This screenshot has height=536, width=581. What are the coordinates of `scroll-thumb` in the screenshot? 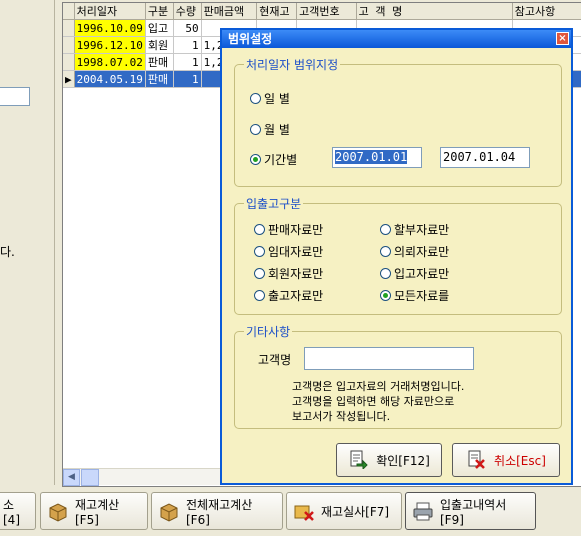 It's located at (90, 477).